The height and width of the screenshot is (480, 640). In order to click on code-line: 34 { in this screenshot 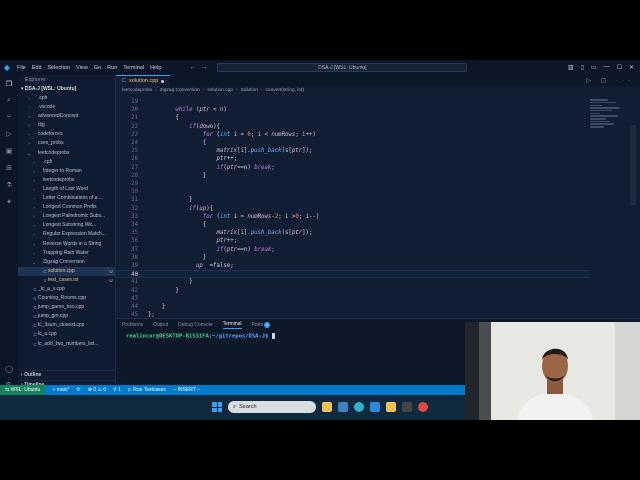, I will do `click(353, 225)`.